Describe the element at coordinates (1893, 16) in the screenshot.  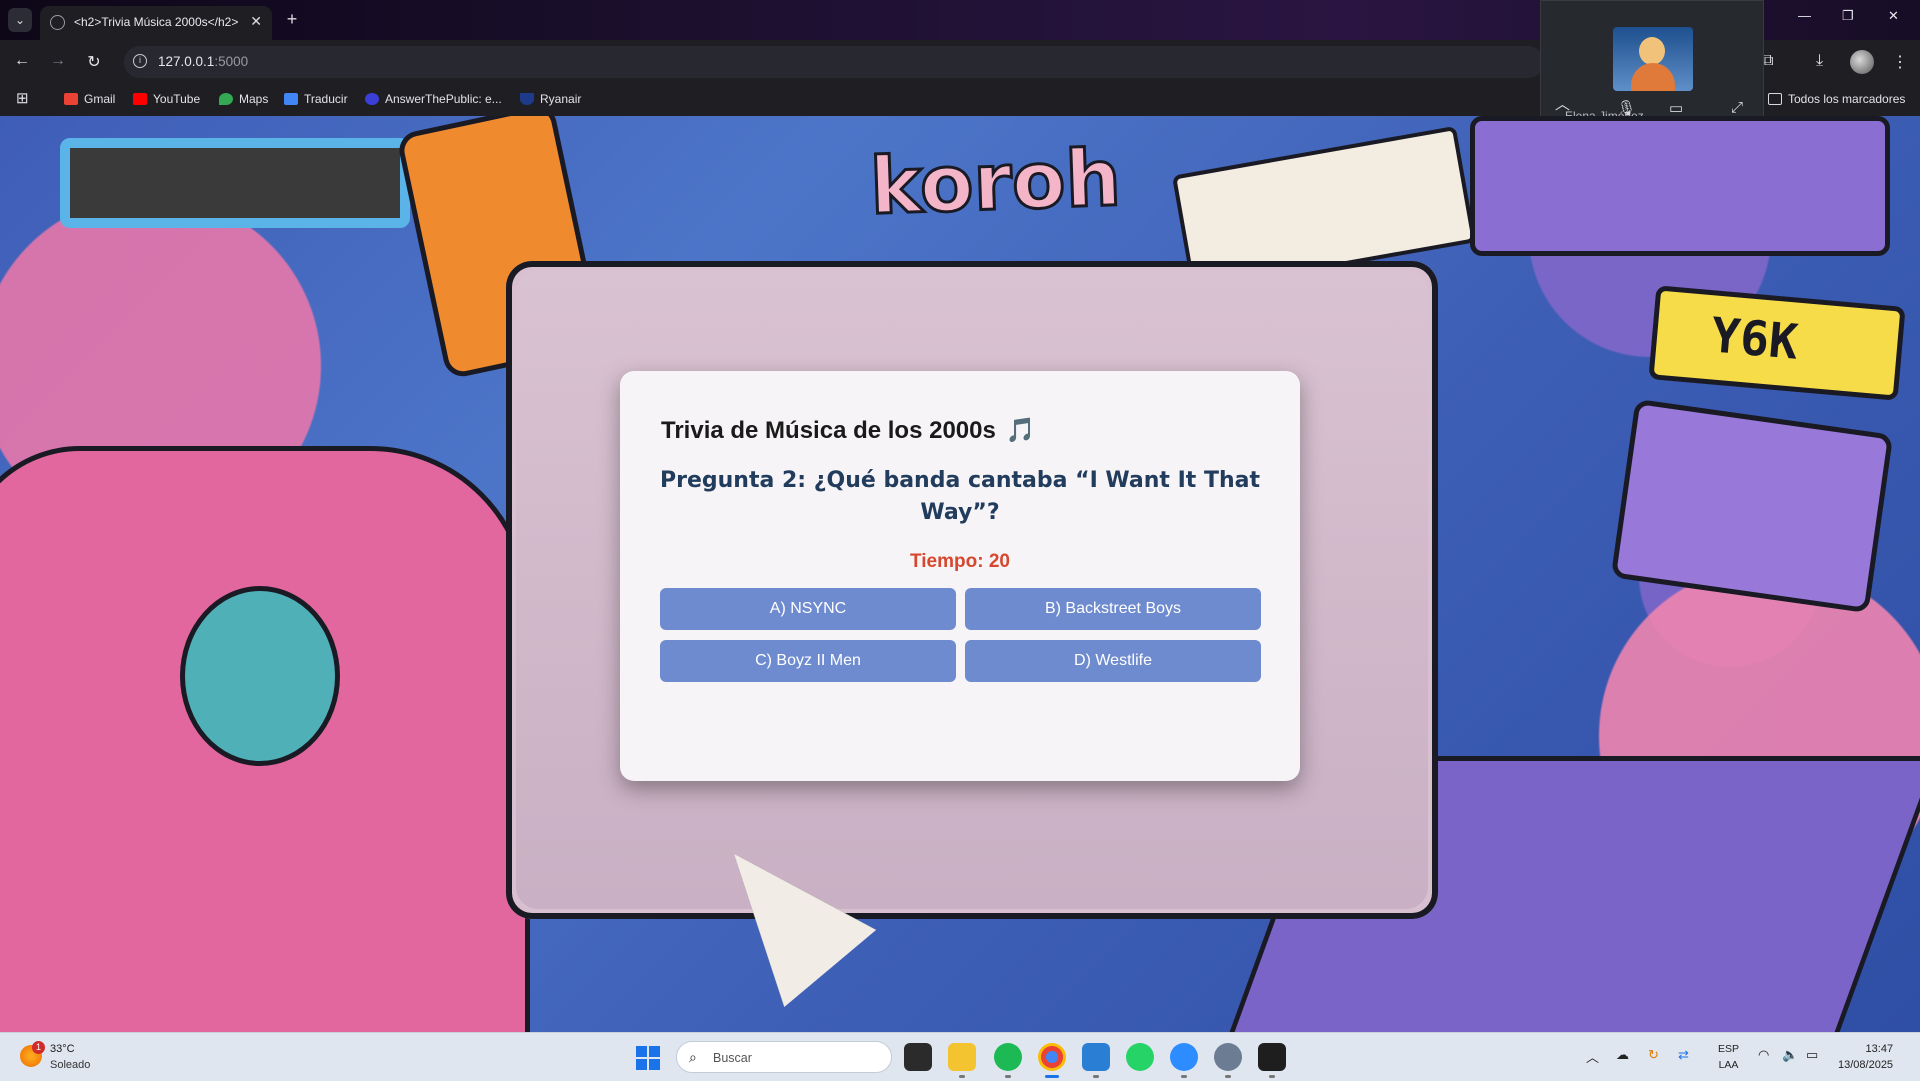
I see `close-window-button: ✕` at that location.